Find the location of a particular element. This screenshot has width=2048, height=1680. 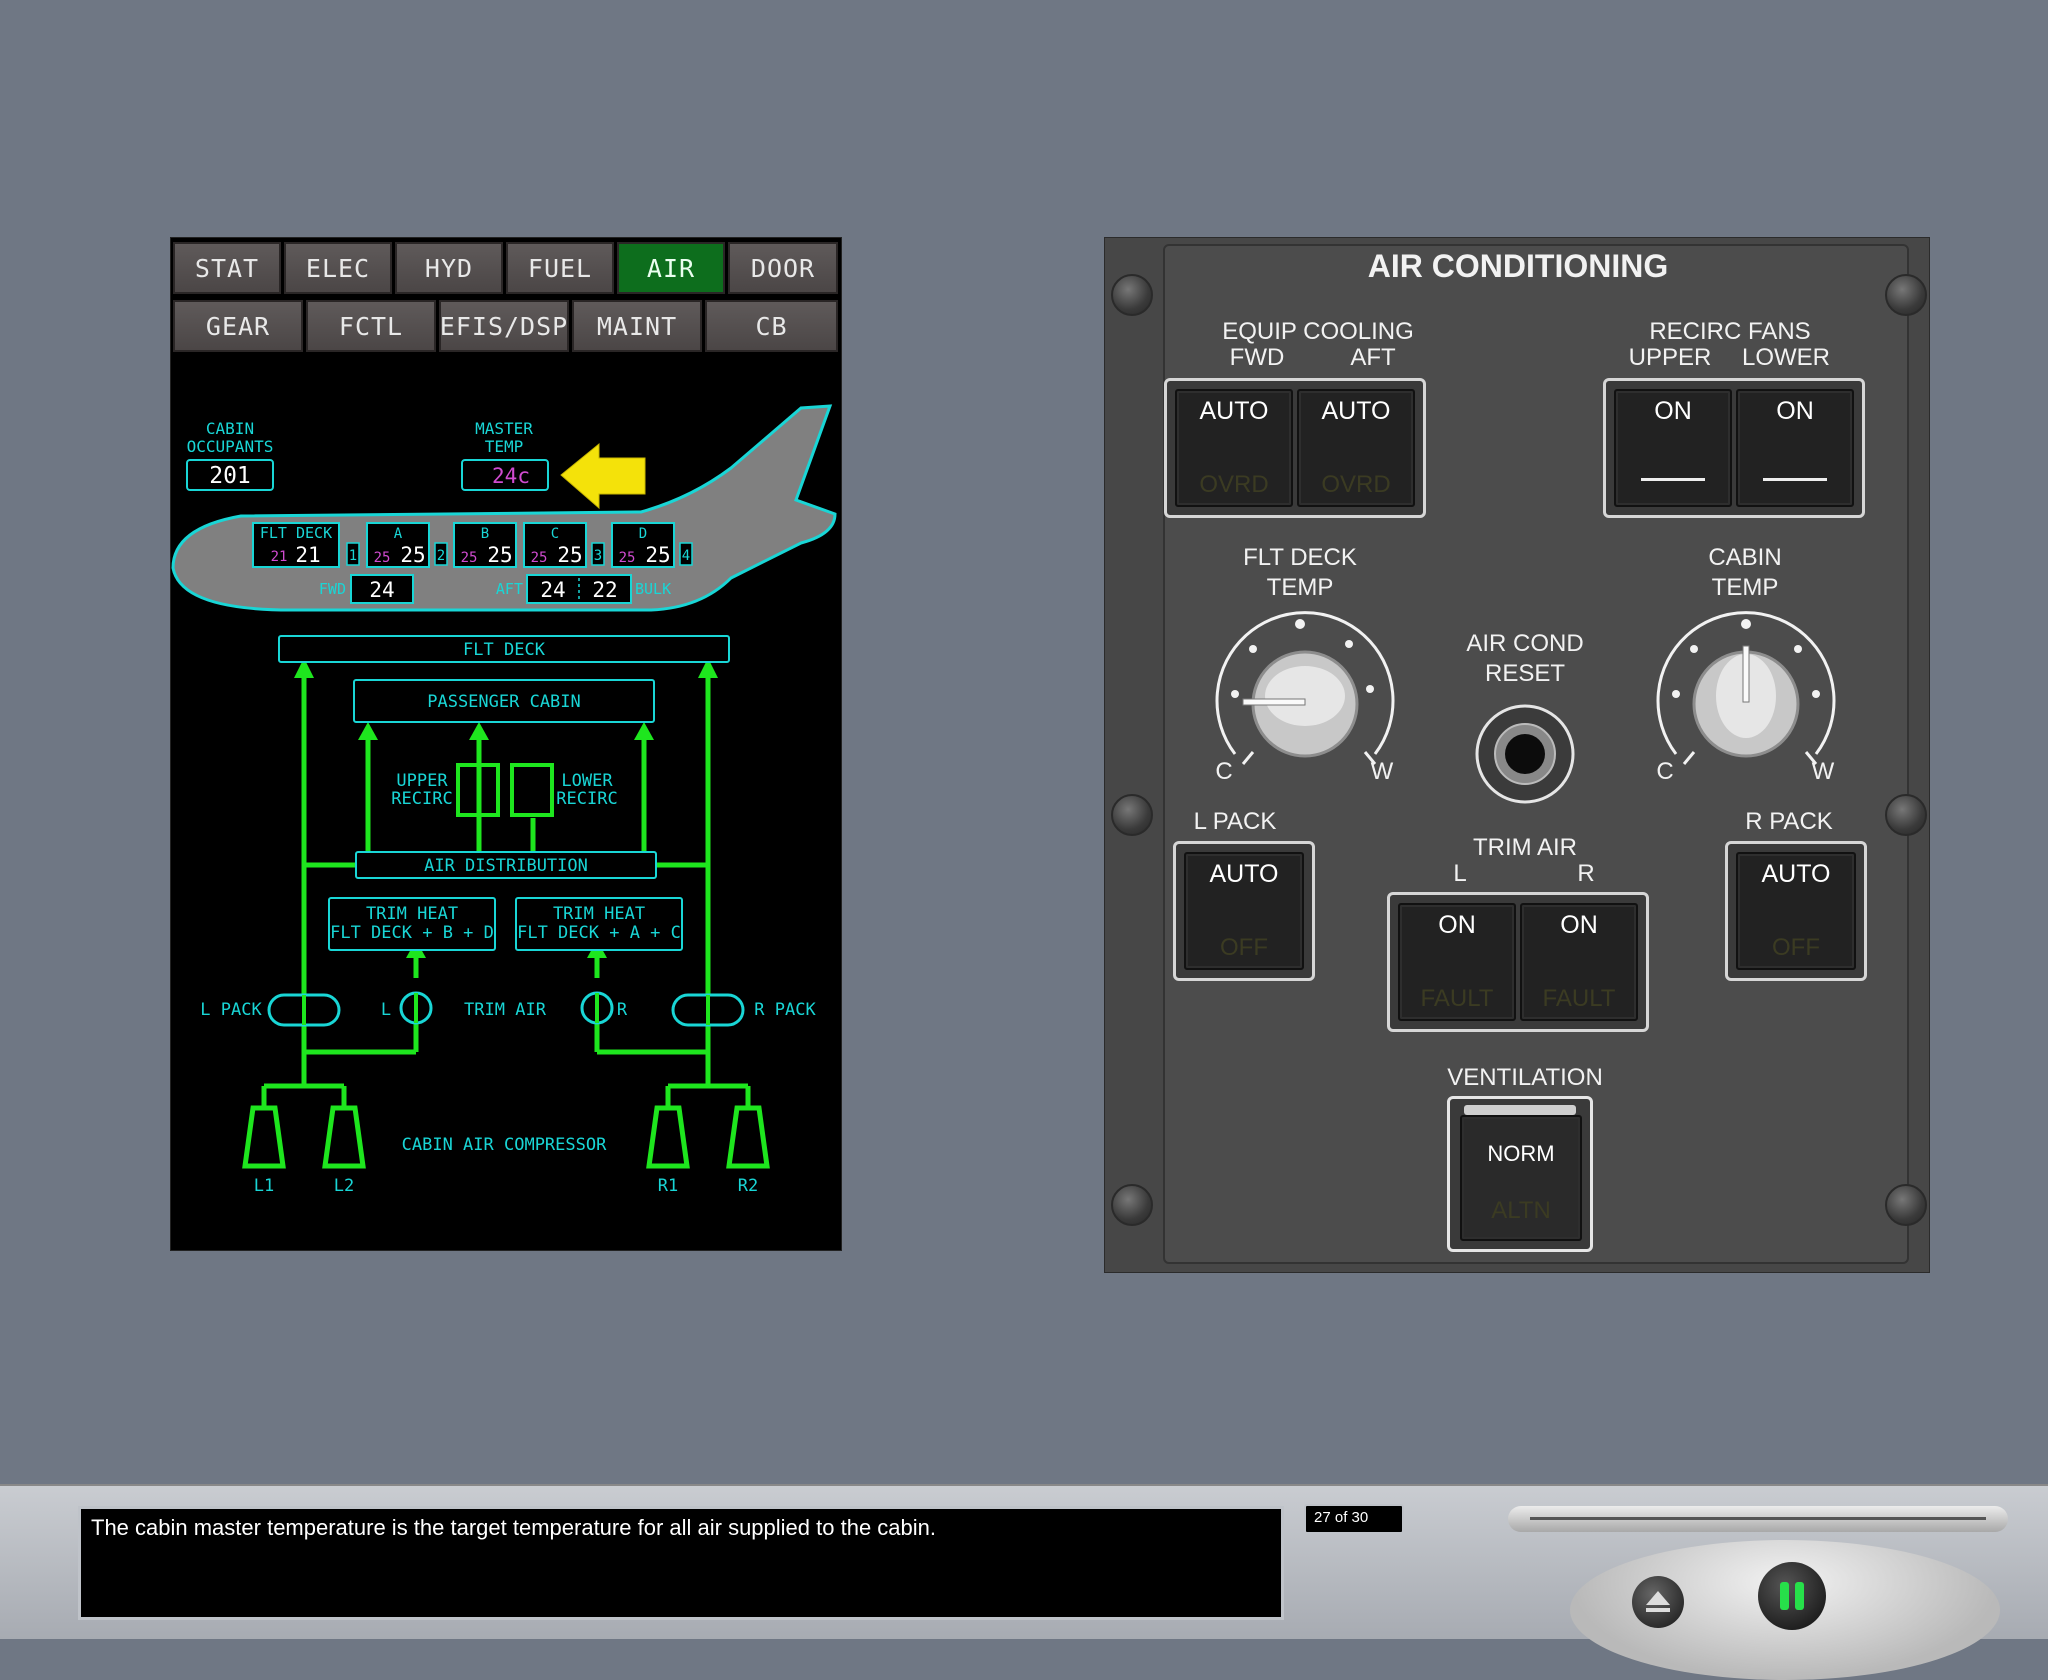

r-pack-switch: AUTO OFF is located at coordinates (1796, 911).